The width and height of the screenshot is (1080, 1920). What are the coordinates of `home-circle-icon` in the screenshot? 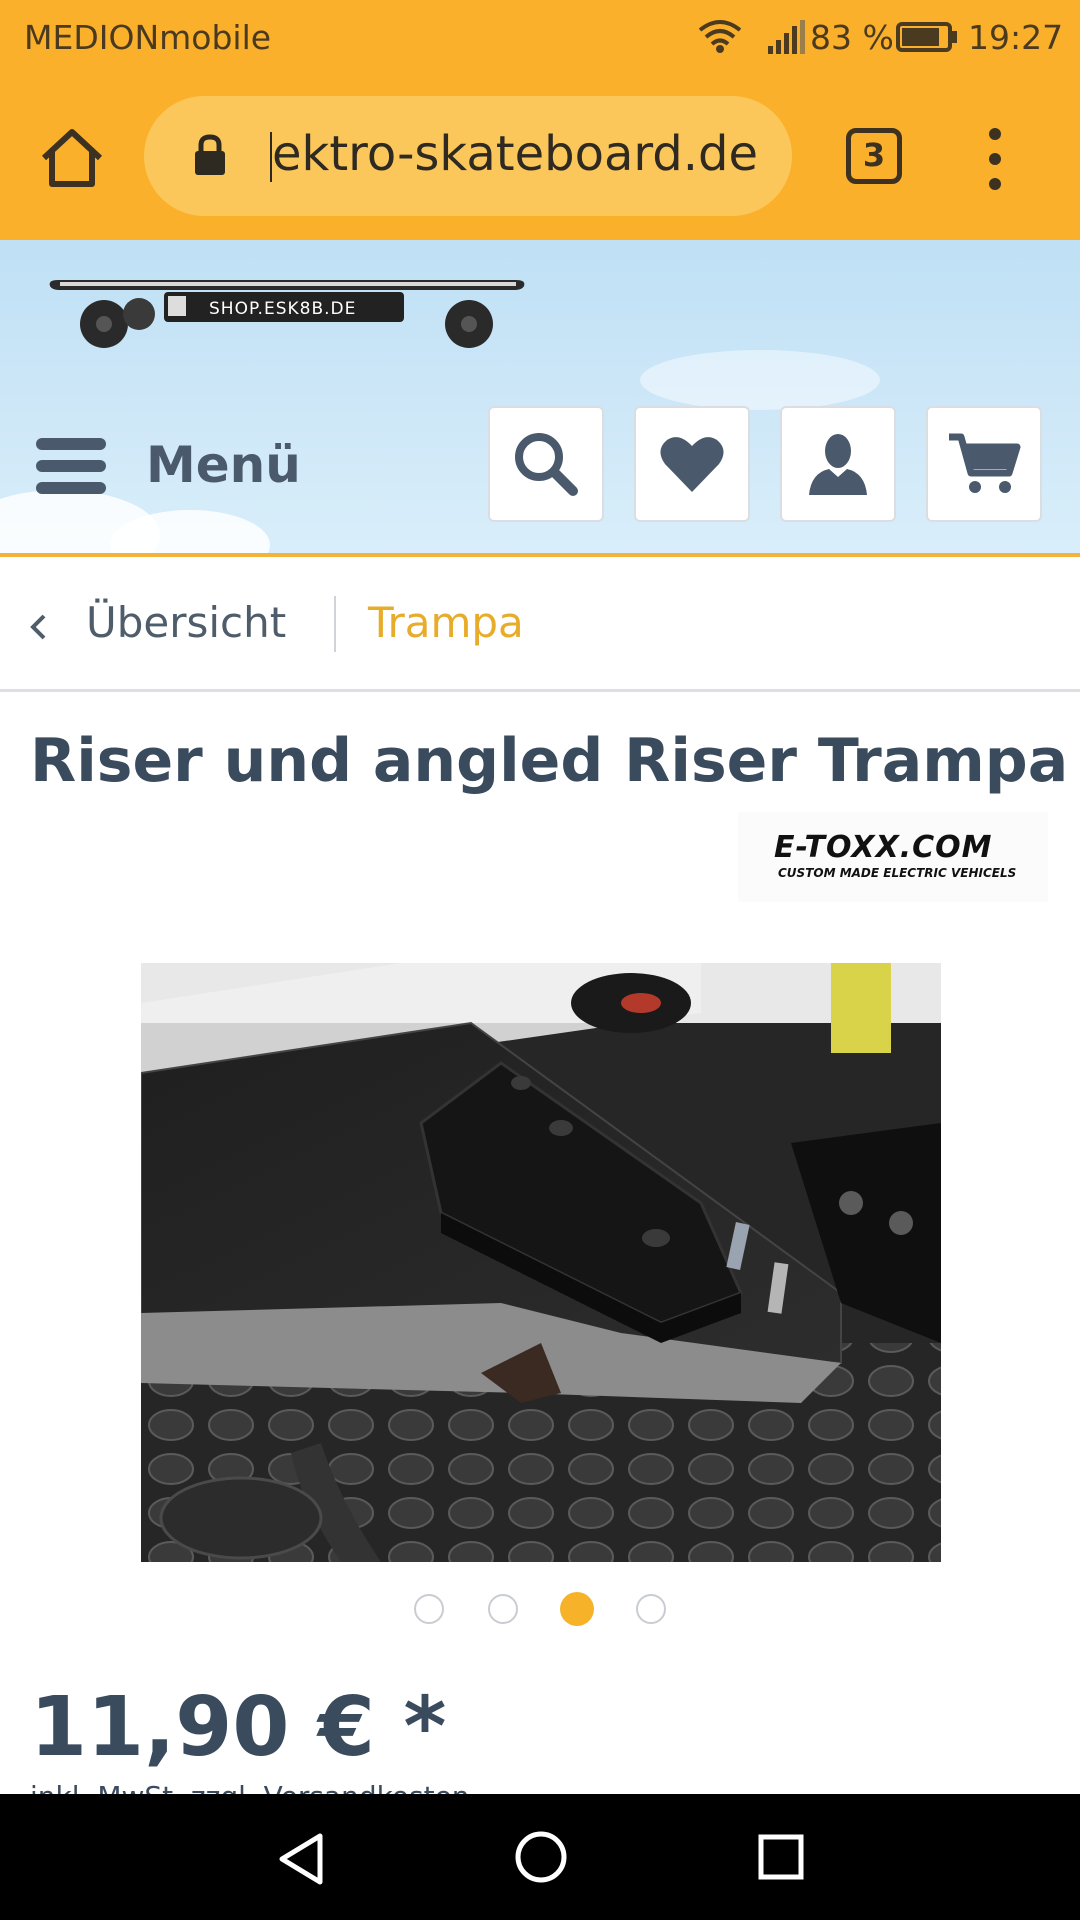 It's located at (541, 1857).